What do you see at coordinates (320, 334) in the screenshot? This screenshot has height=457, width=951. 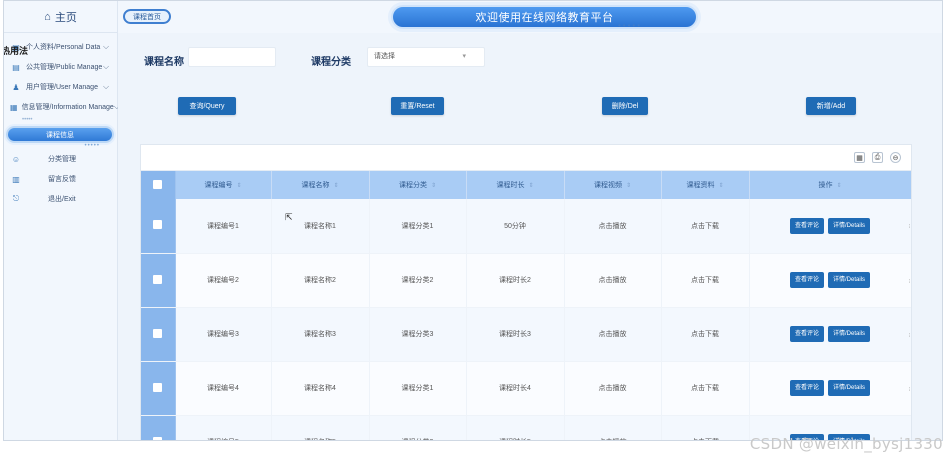 I see `cell-name: 课程名称3` at bounding box center [320, 334].